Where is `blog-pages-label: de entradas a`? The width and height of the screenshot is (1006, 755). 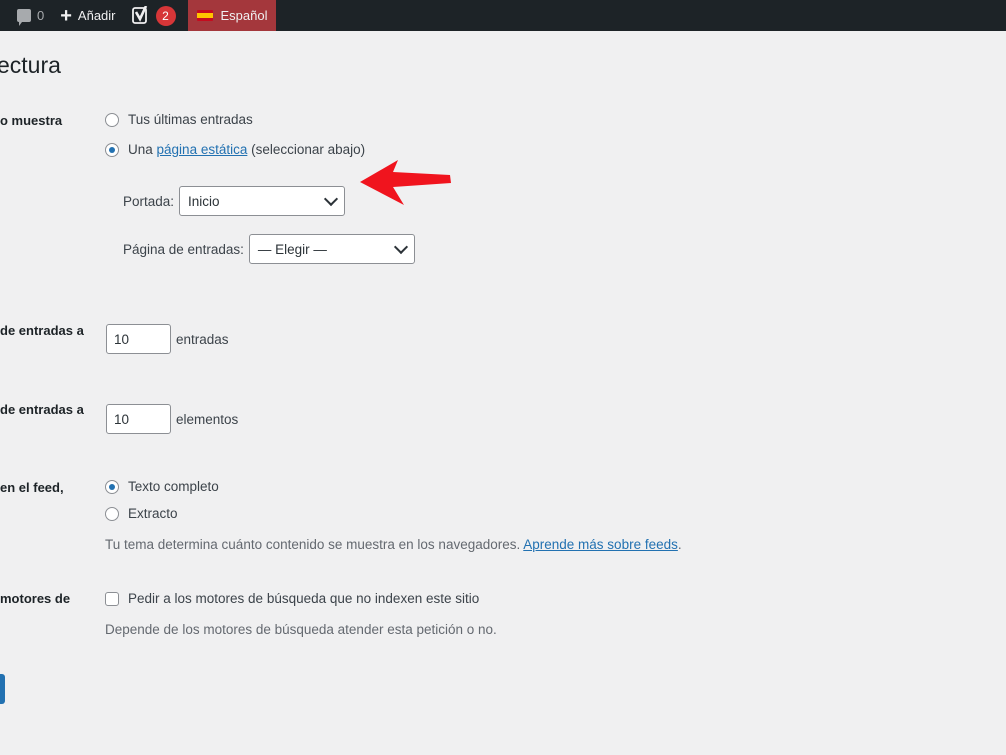
blog-pages-label: de entradas a is located at coordinates (42, 330).